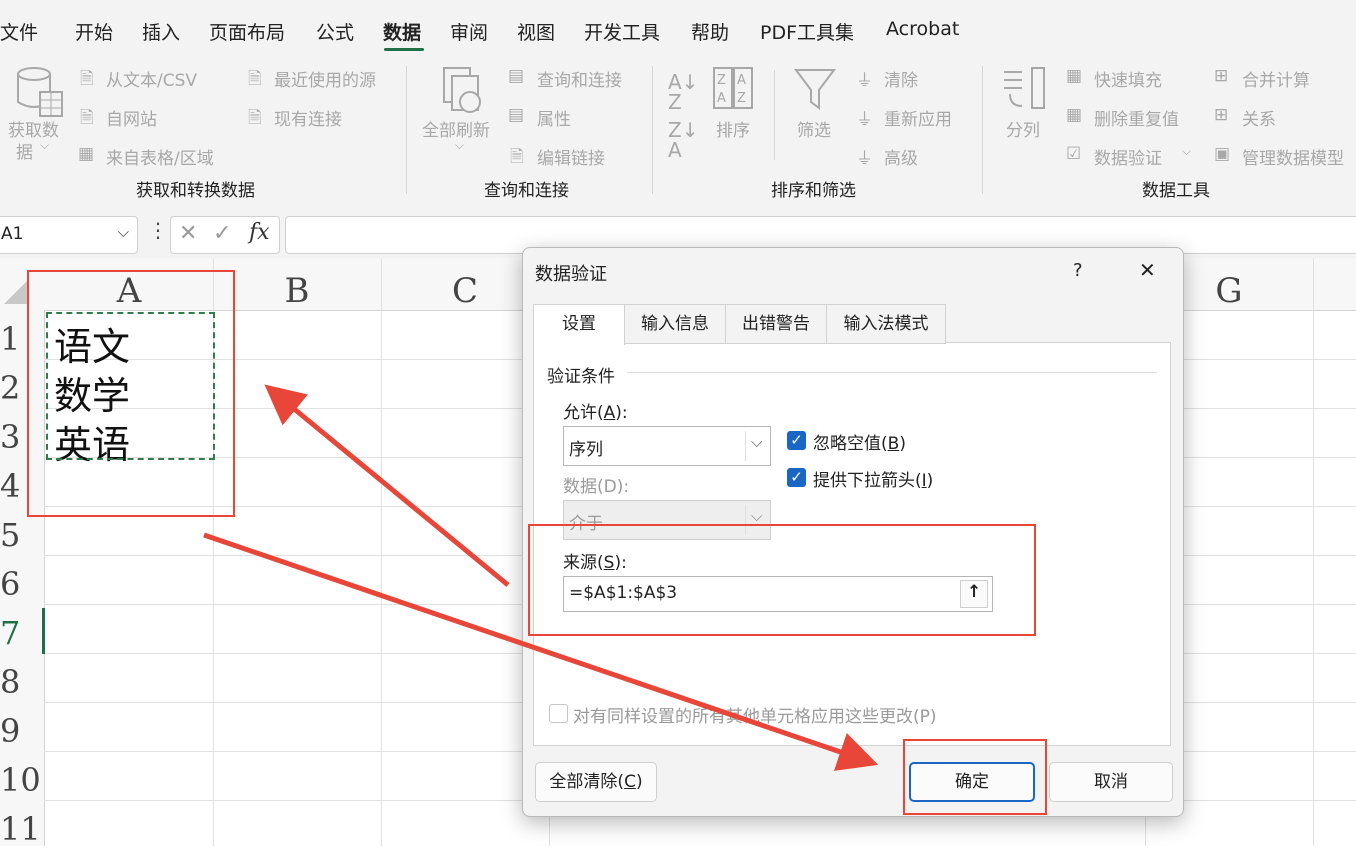 The height and width of the screenshot is (848, 1356). I want to click on arrow-source-to-column-a, so click(387, 485).